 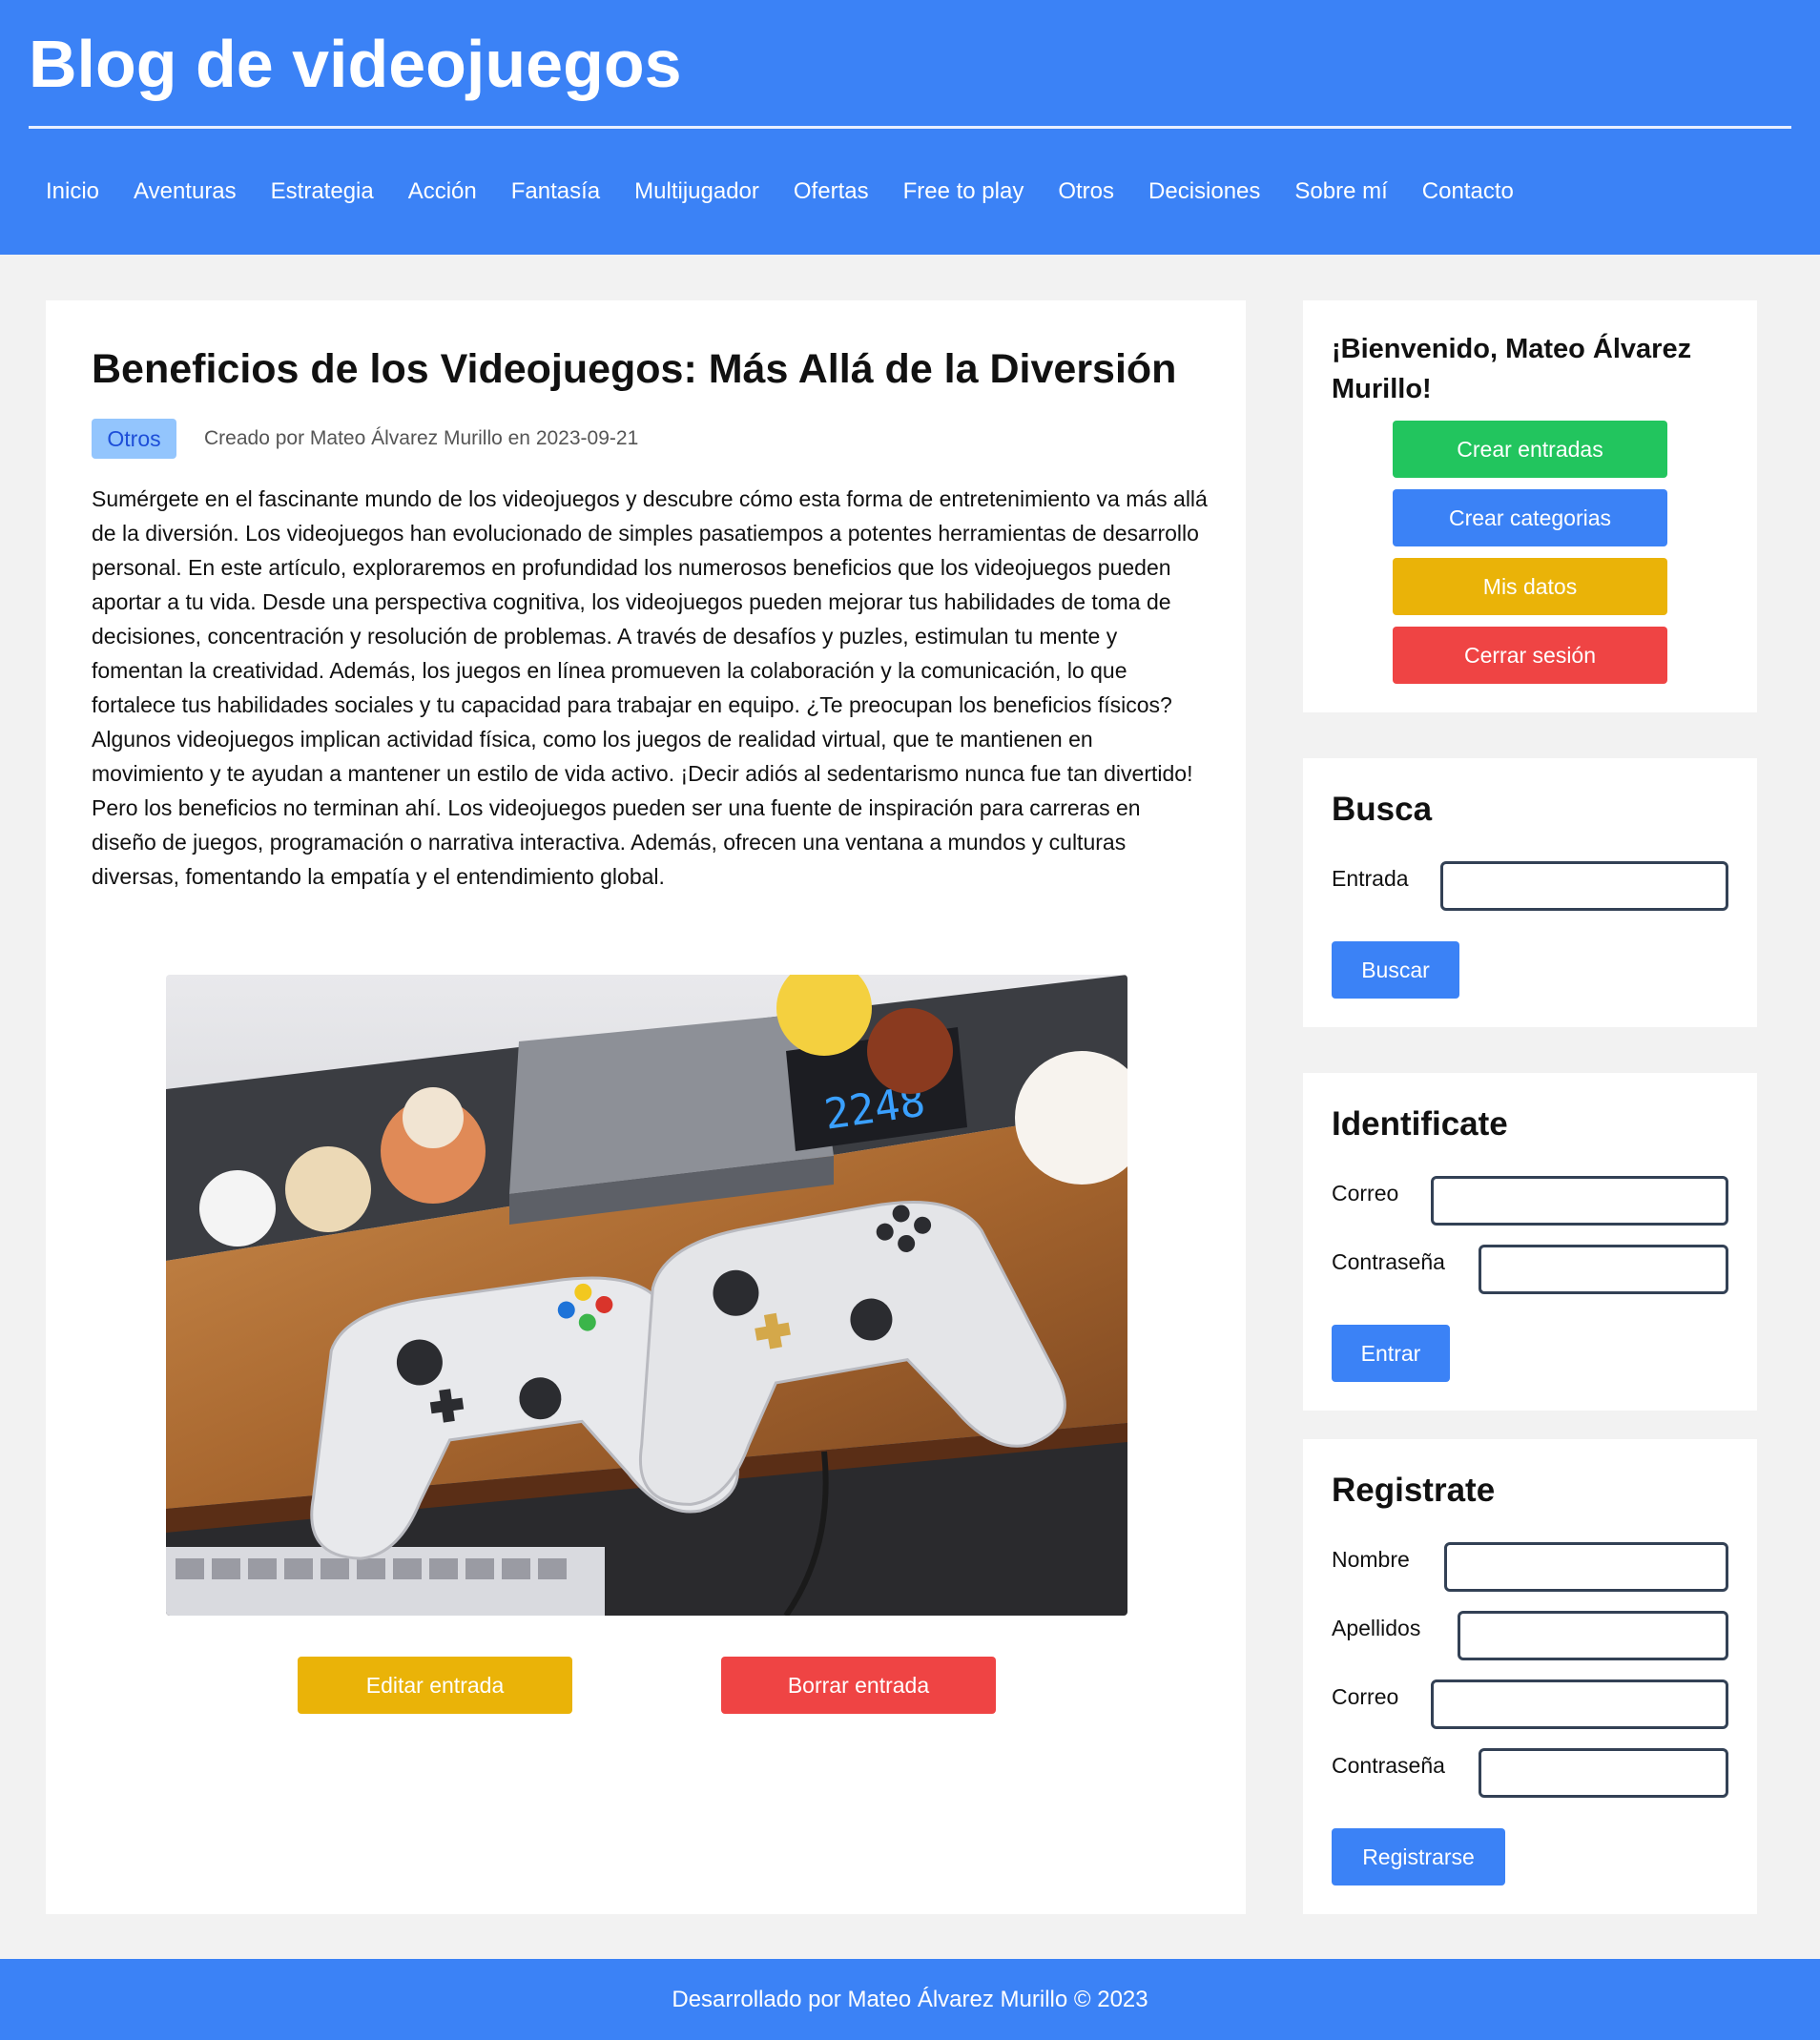 What do you see at coordinates (1530, 517) in the screenshot?
I see `create-category-button: Crear categorias` at bounding box center [1530, 517].